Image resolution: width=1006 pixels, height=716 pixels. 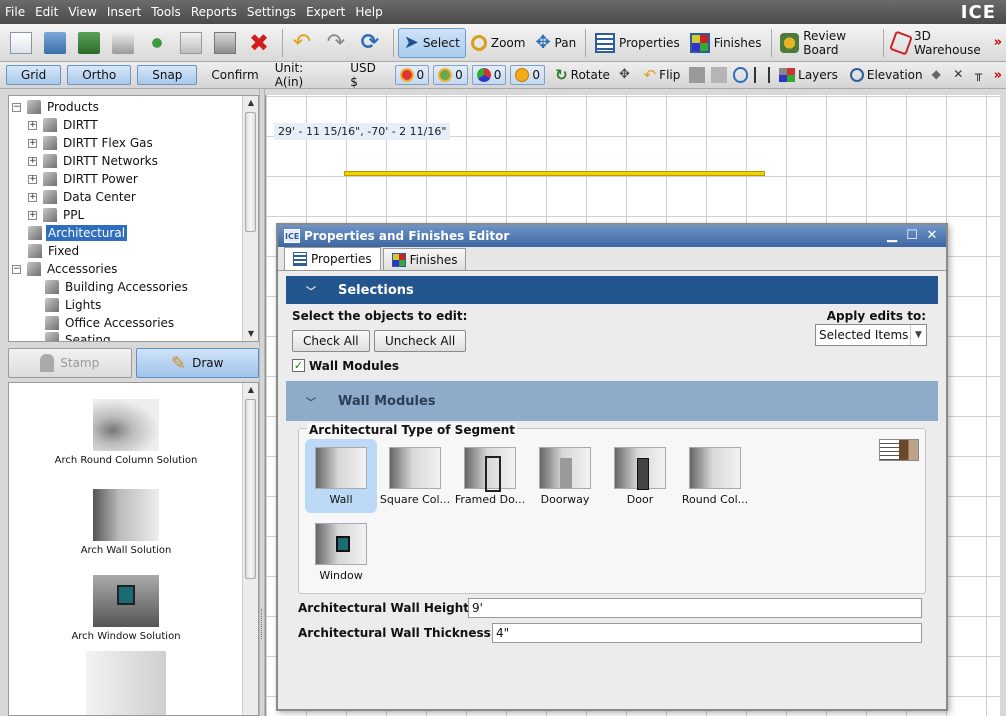 I want to click on solution-item, so click(x=126, y=683).